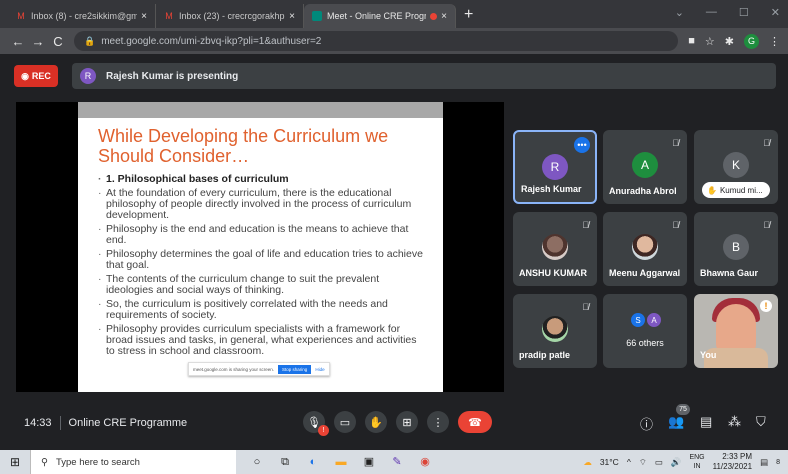  Describe the element at coordinates (313, 462) in the screenshot. I see `edge-icon: ◐` at that location.